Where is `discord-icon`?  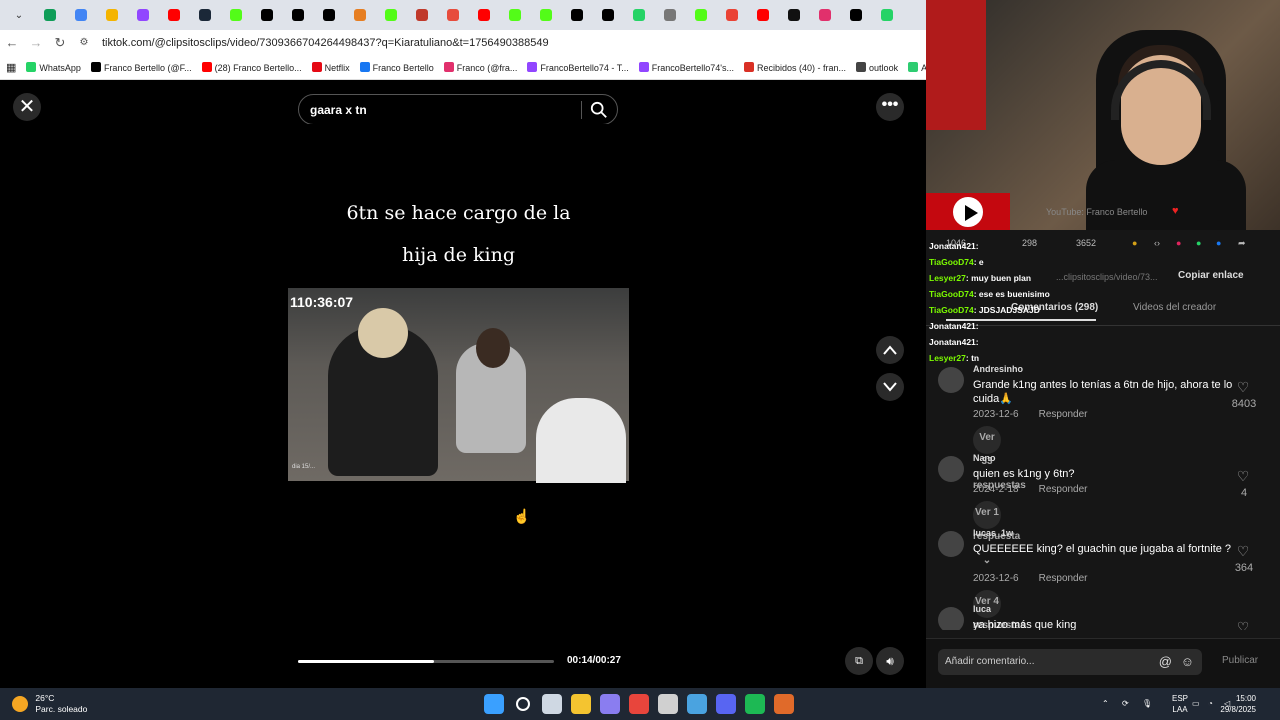
discord-icon is located at coordinates (726, 704).